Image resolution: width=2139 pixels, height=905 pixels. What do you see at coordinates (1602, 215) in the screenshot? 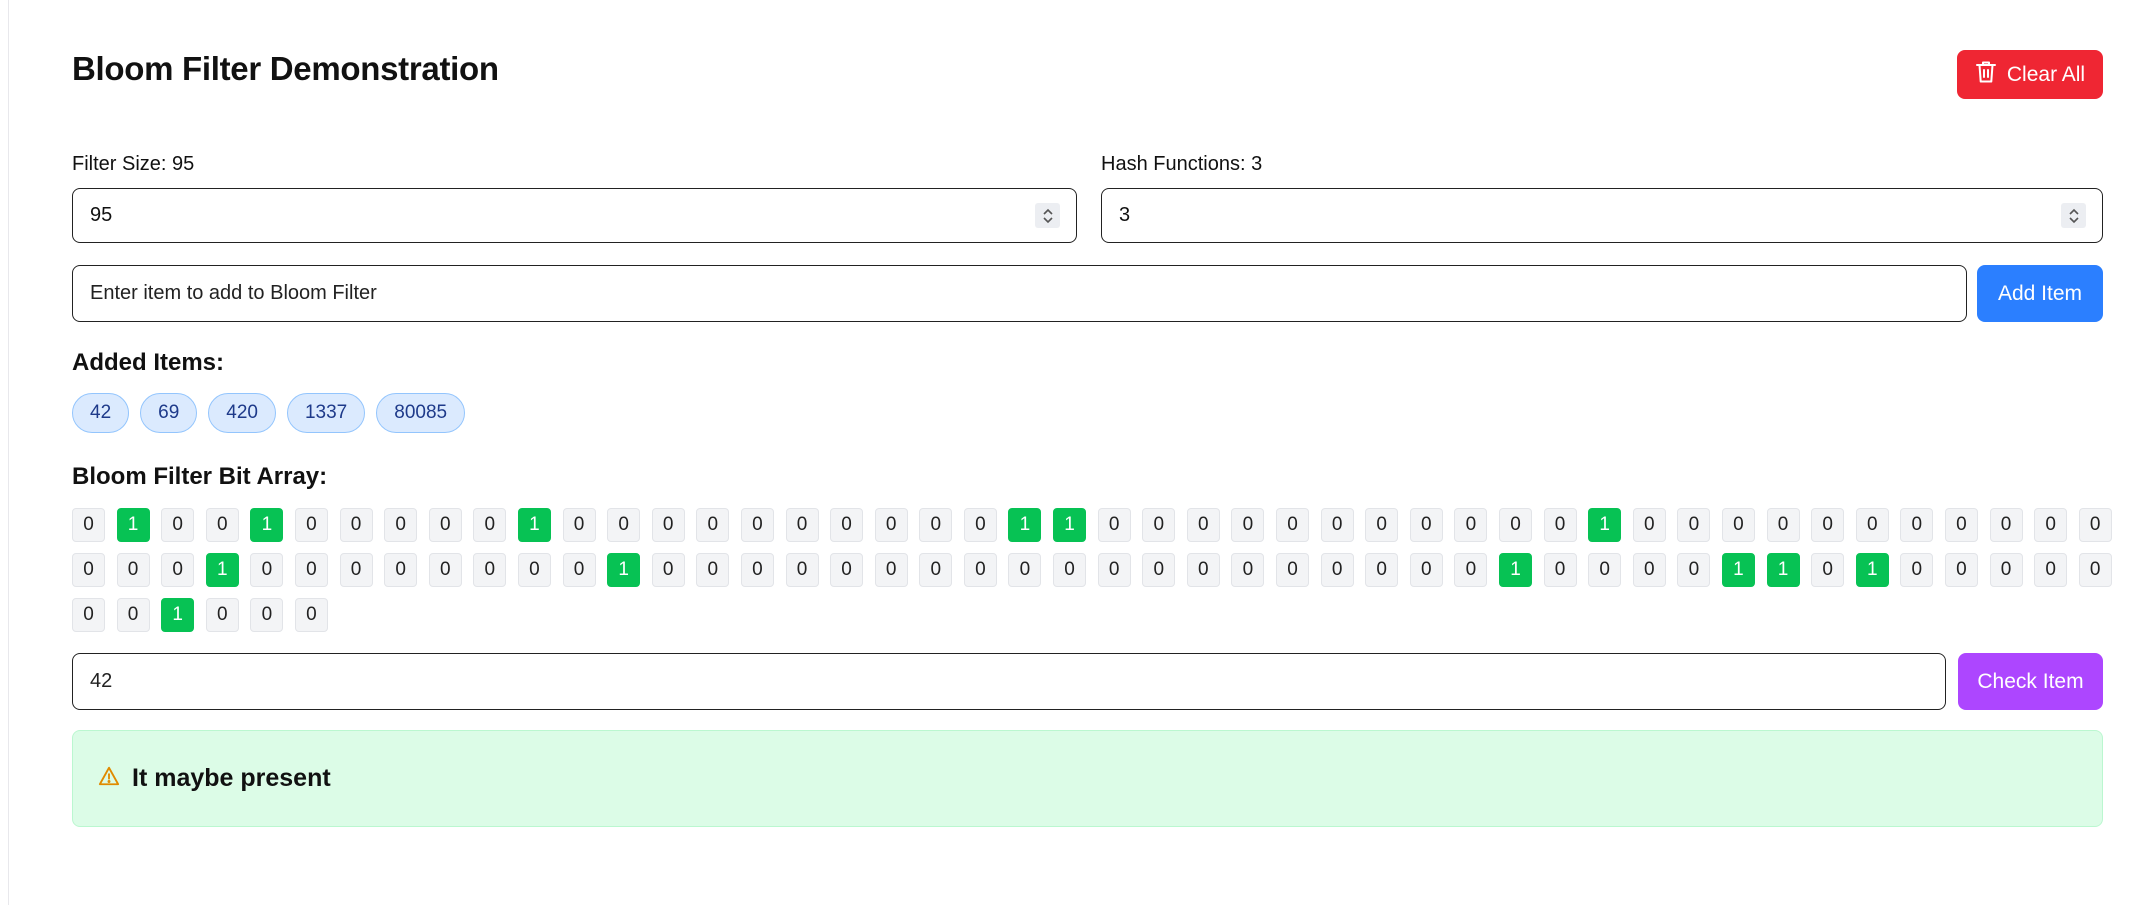
I see `hash-functions-input: 3` at bounding box center [1602, 215].